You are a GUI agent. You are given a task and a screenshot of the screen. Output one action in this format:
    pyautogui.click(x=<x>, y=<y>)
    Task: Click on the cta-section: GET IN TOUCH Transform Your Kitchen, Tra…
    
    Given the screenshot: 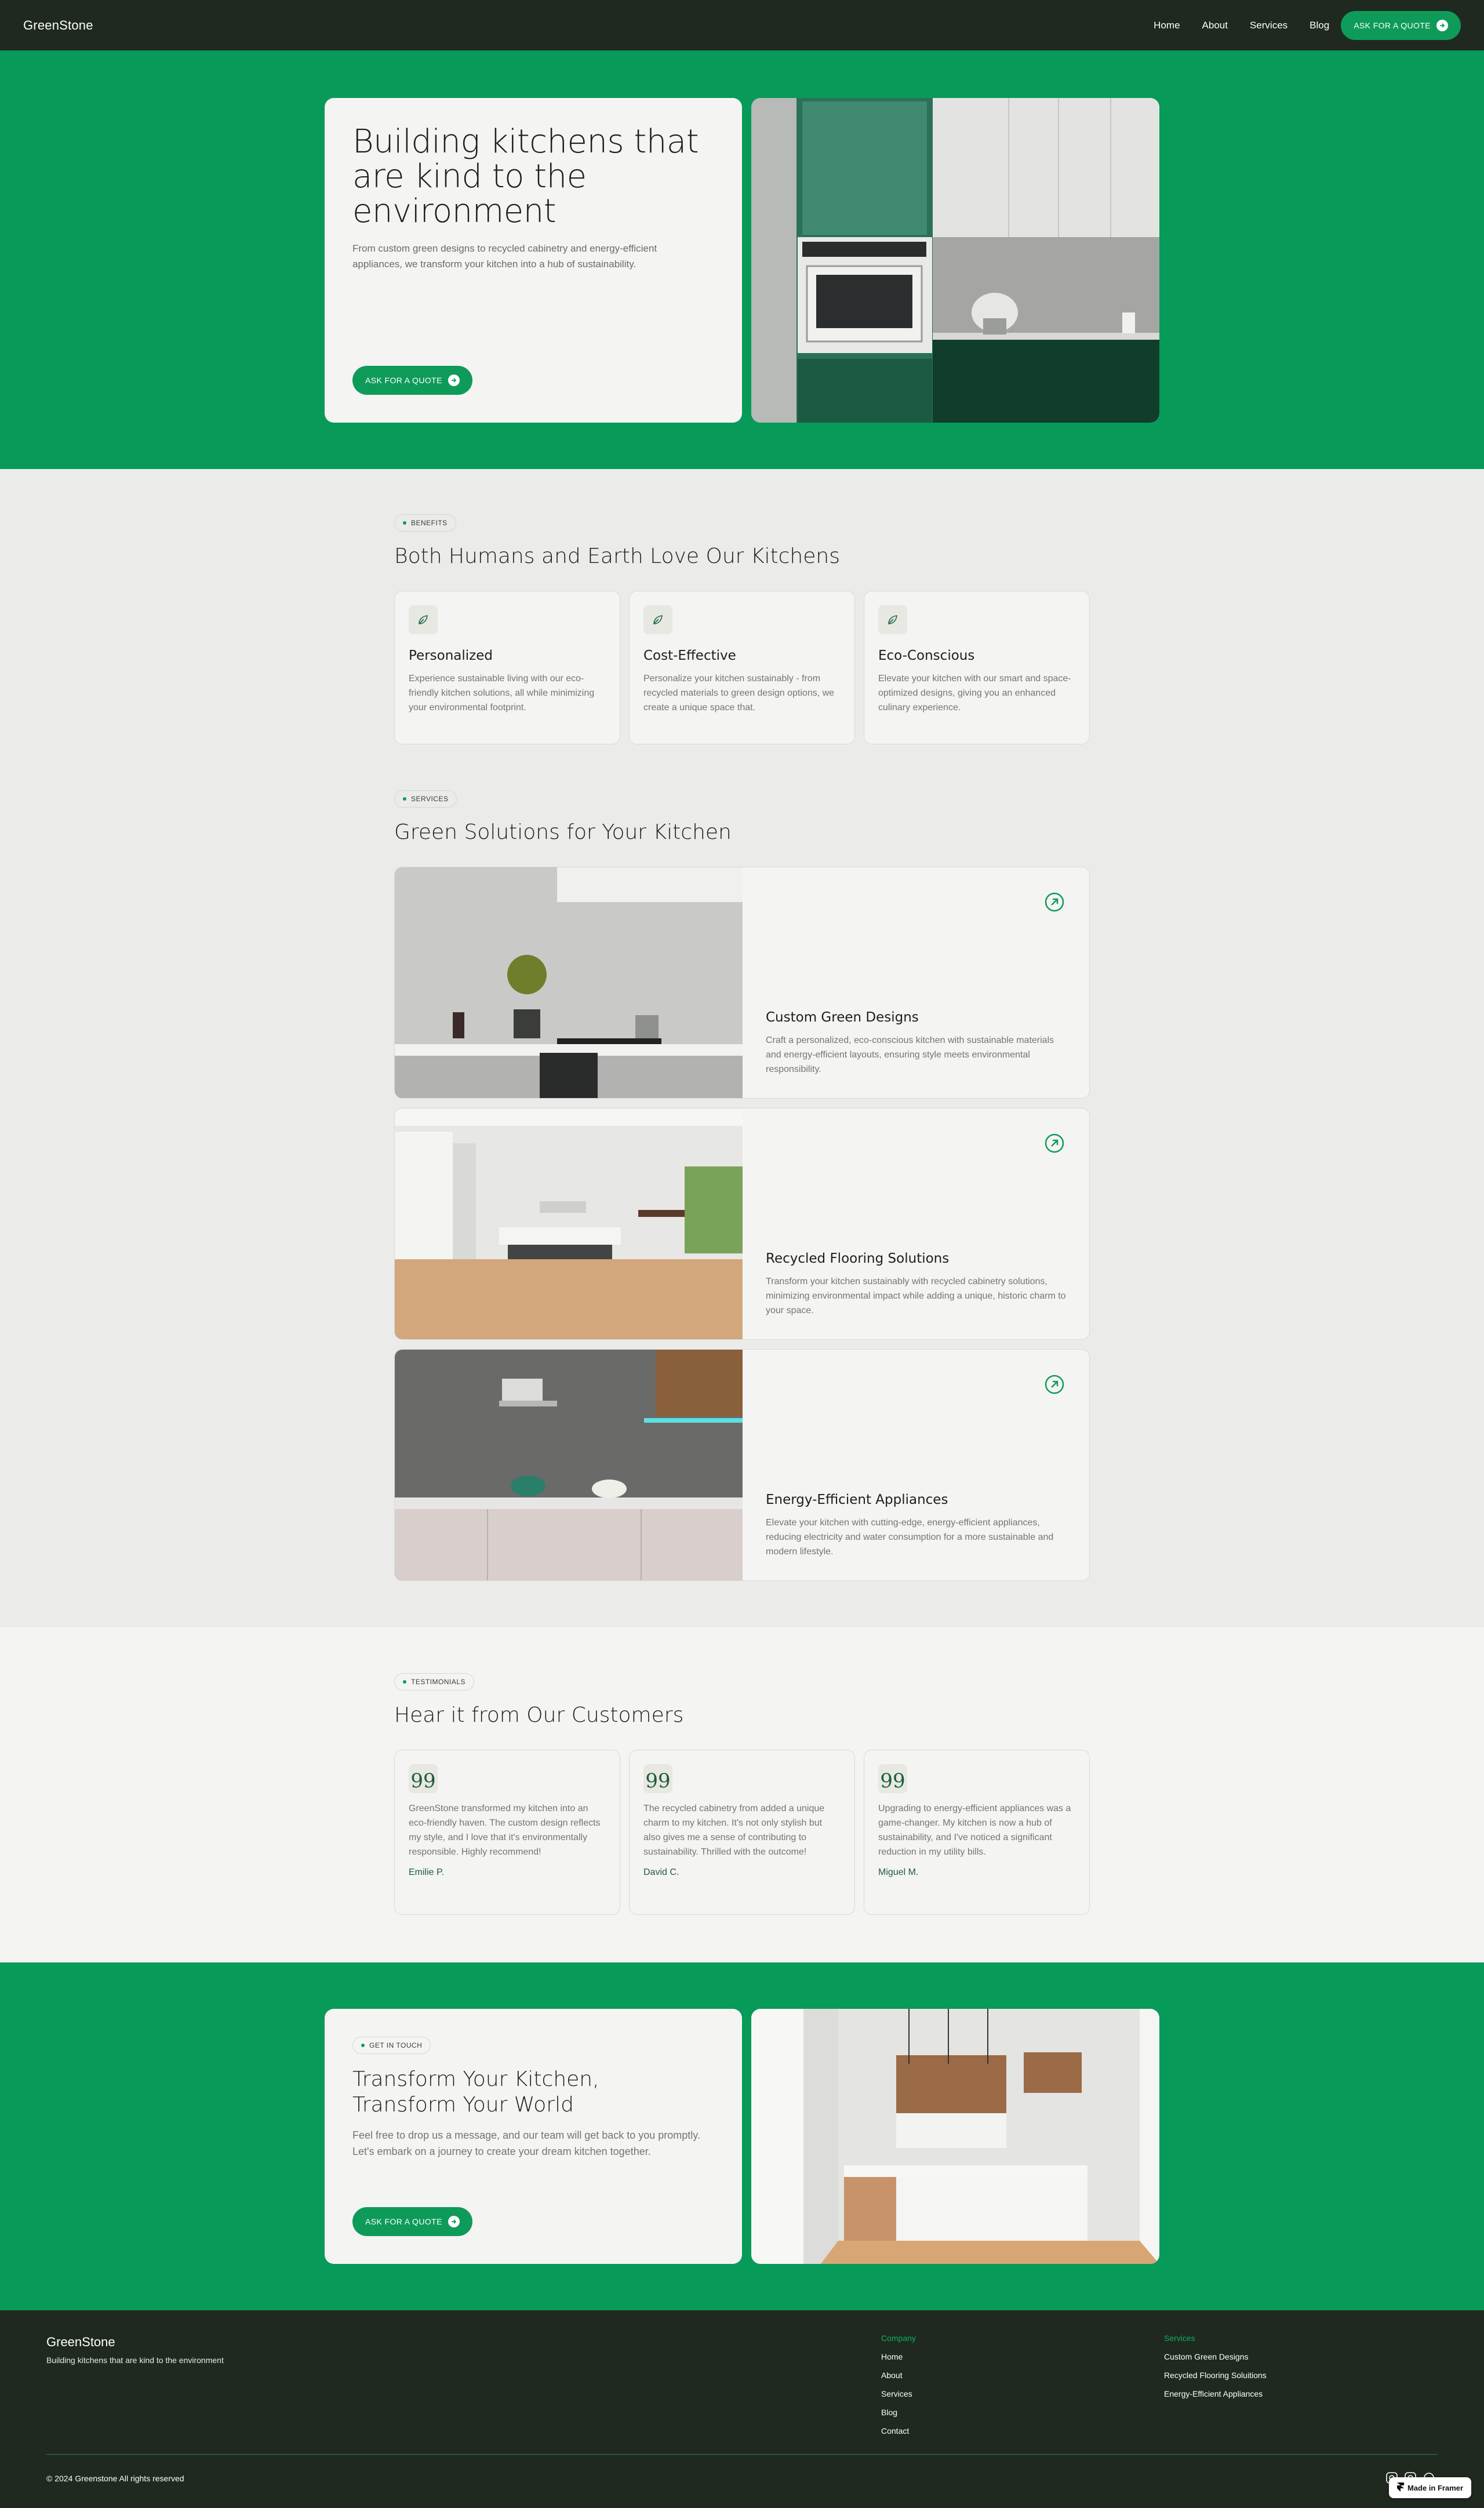 What is the action you would take?
    pyautogui.click(x=742, y=2136)
    